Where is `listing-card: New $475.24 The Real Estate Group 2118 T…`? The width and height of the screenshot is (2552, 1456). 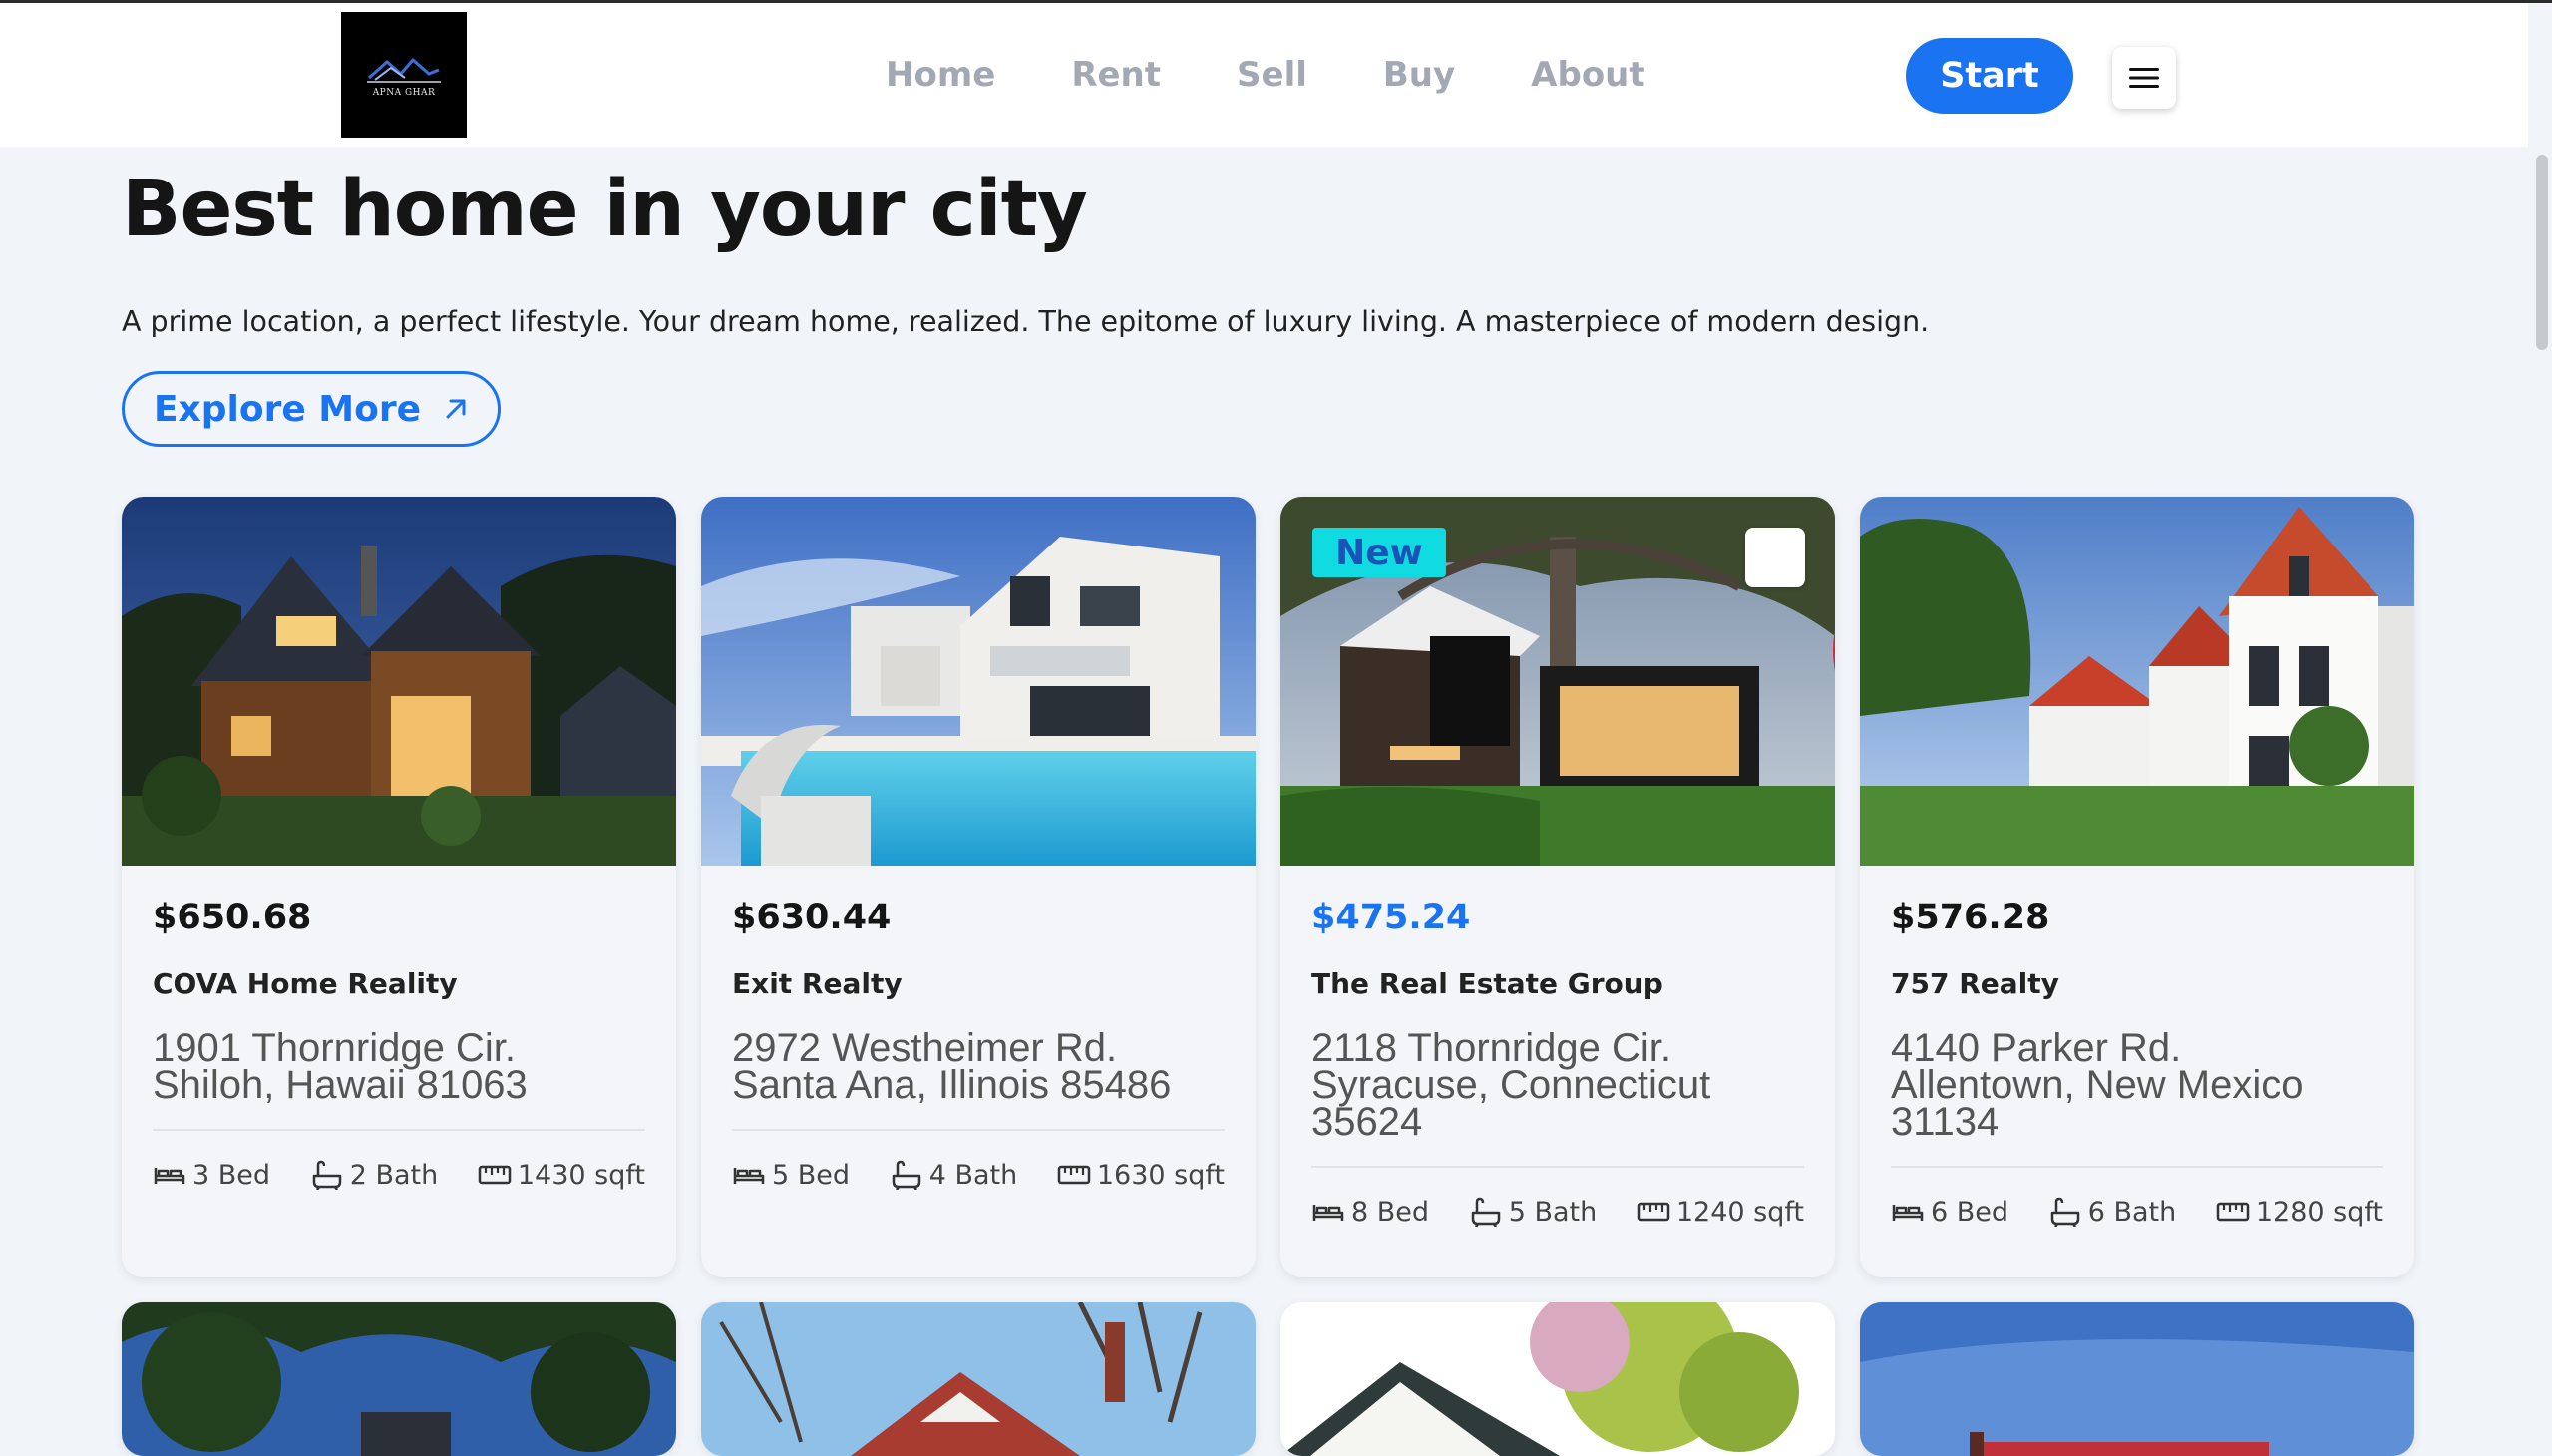 listing-card: New $475.24 The Real Estate Group 2118 T… is located at coordinates (1557, 887).